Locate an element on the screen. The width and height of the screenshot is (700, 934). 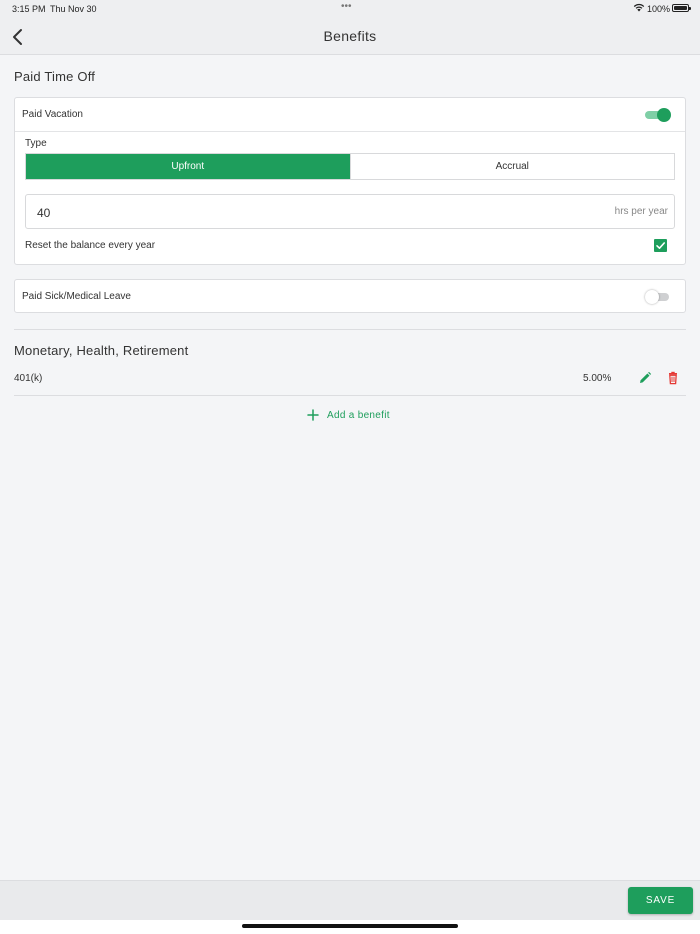
page-title: Benefits is located at coordinates (350, 36).